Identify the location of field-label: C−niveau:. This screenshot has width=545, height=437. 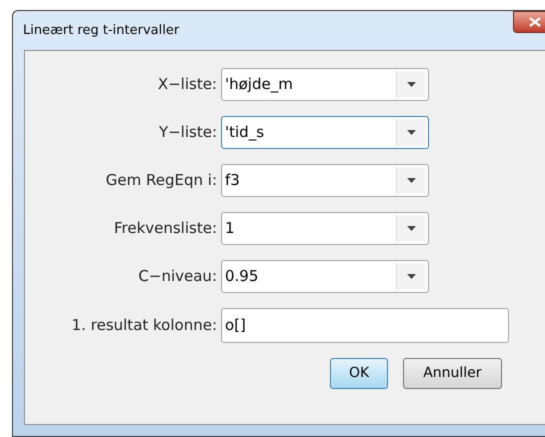
(177, 277).